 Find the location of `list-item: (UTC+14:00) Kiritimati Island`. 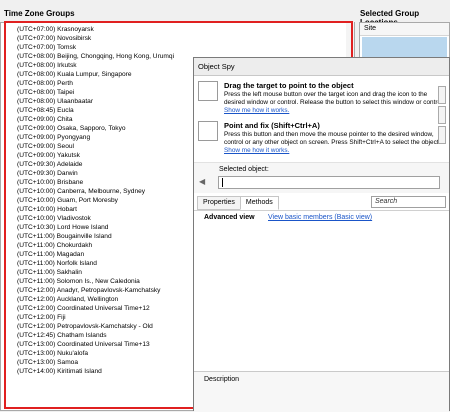

list-item: (UTC+14:00) Kiritimati Island is located at coordinates (95, 371).